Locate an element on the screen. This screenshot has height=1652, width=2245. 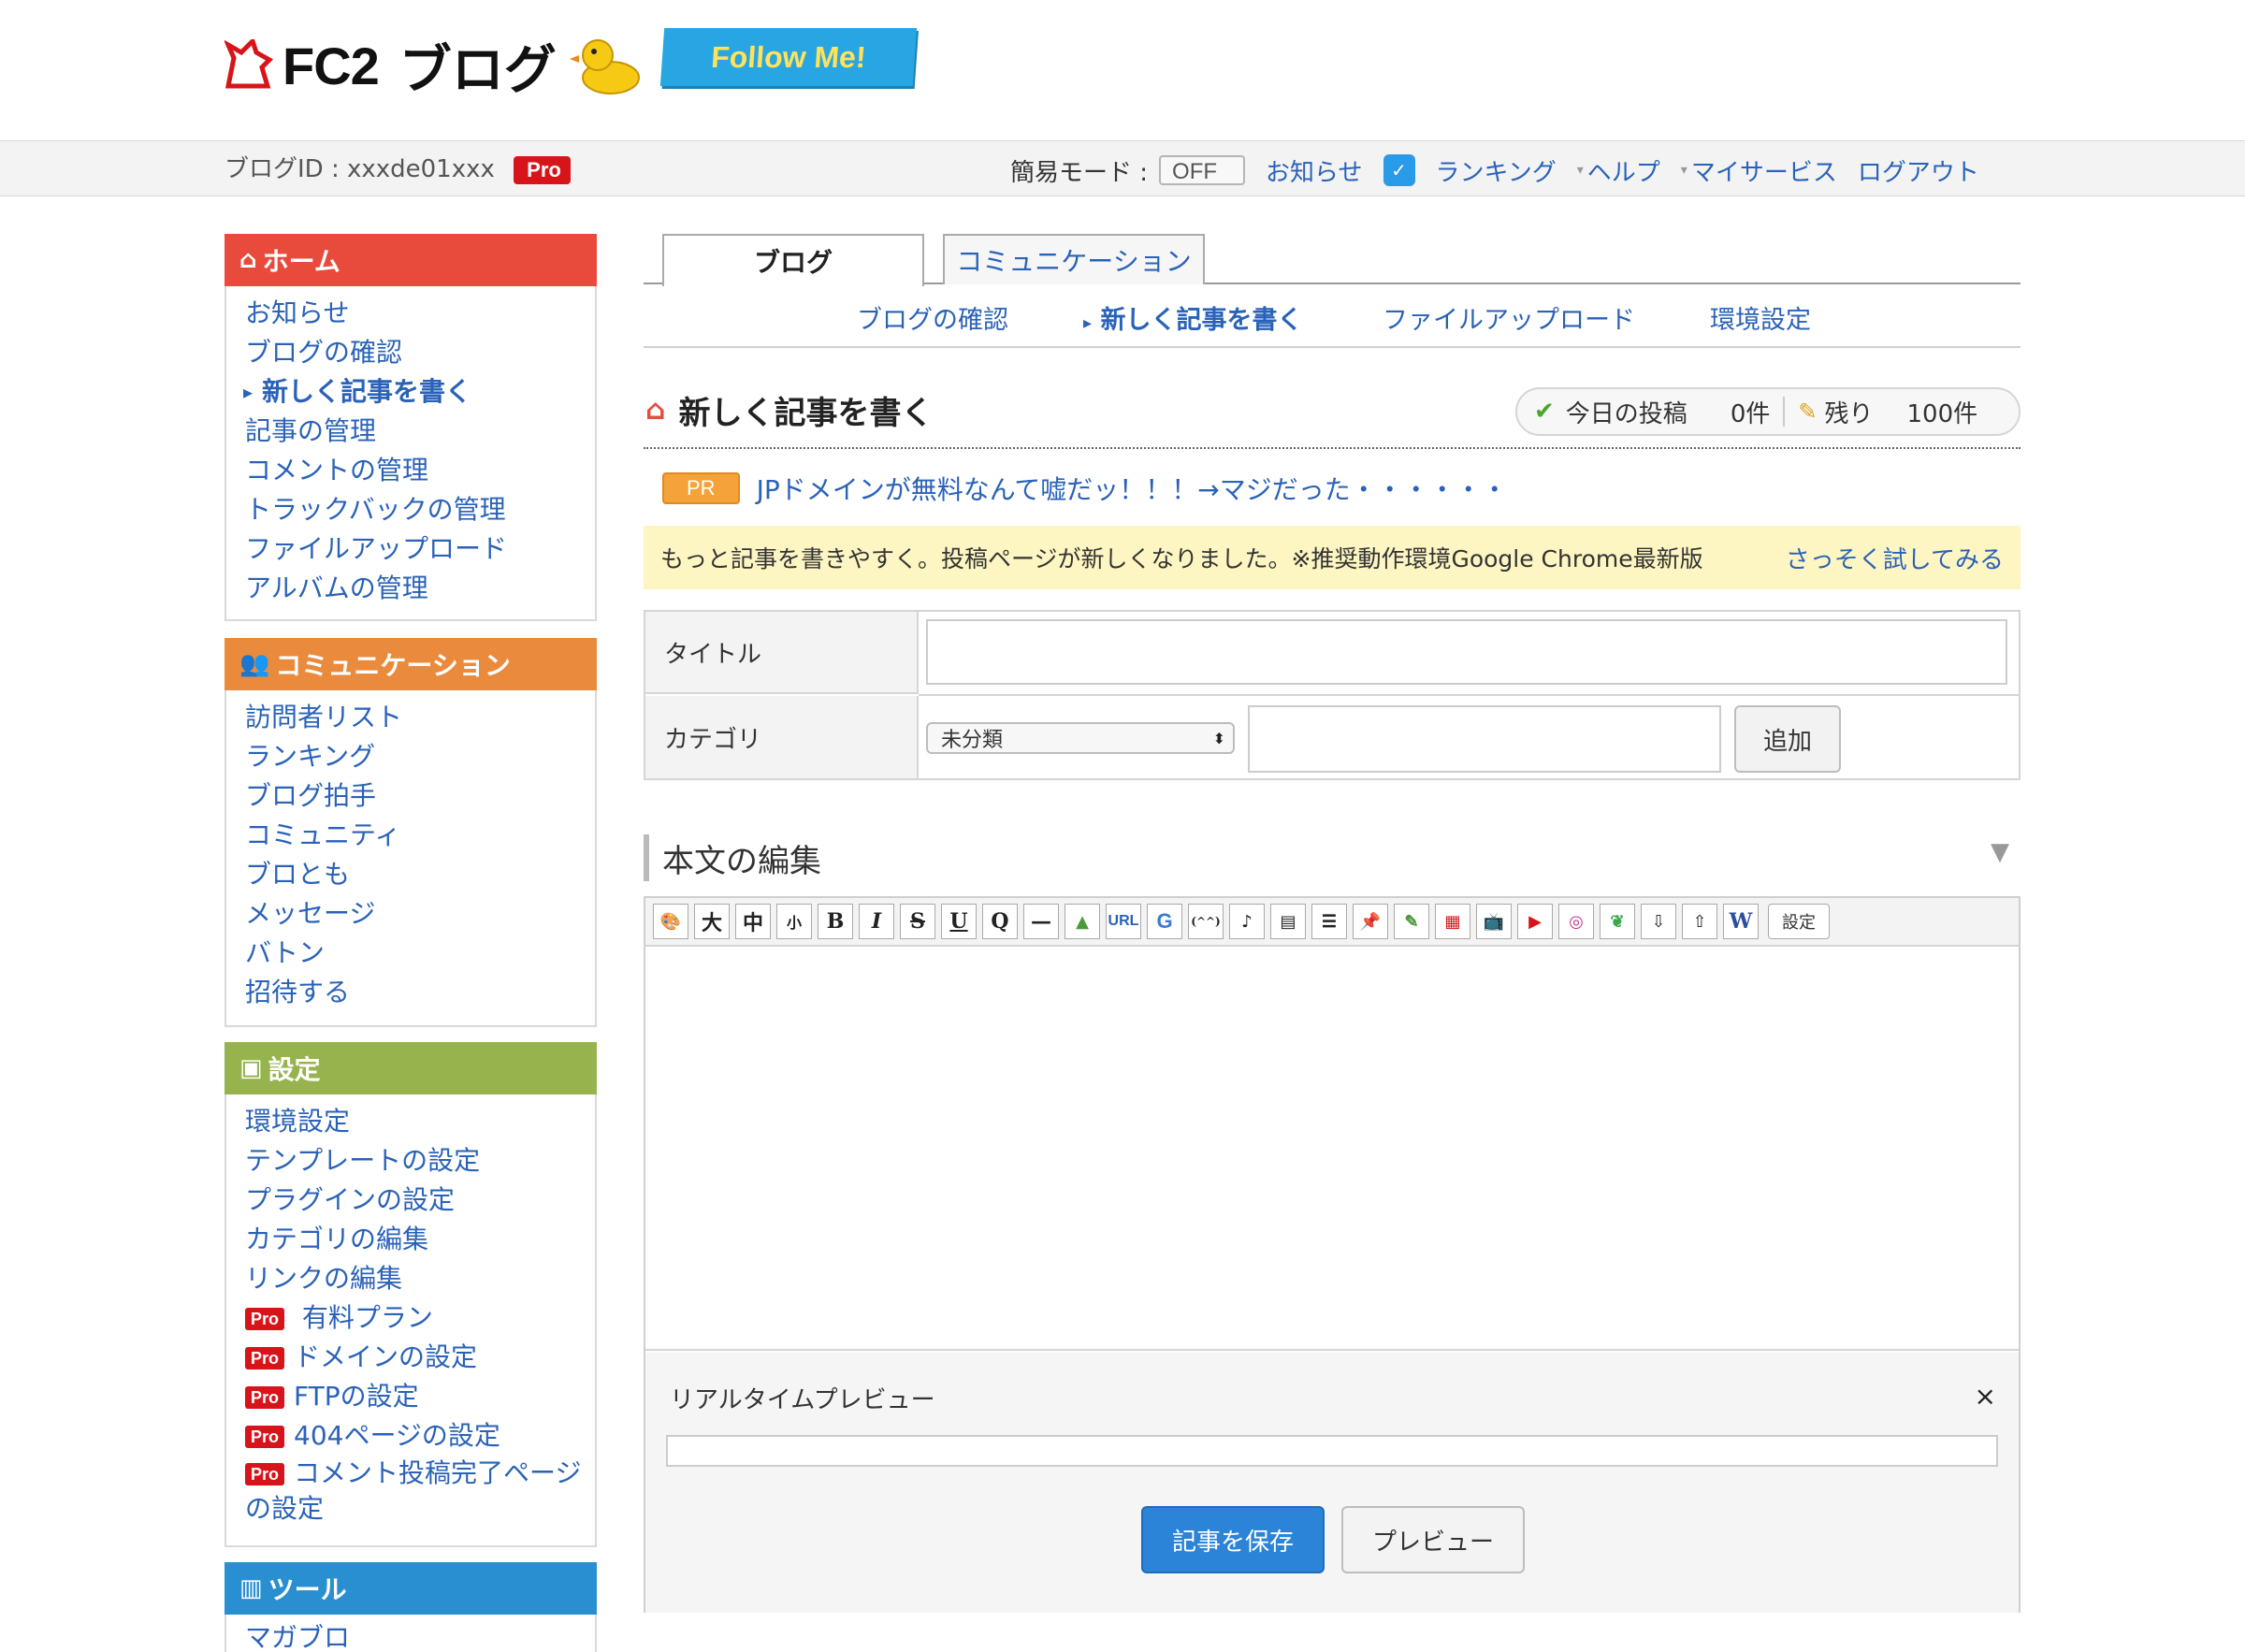
home-icon: ⌂ is located at coordinates (248, 260).